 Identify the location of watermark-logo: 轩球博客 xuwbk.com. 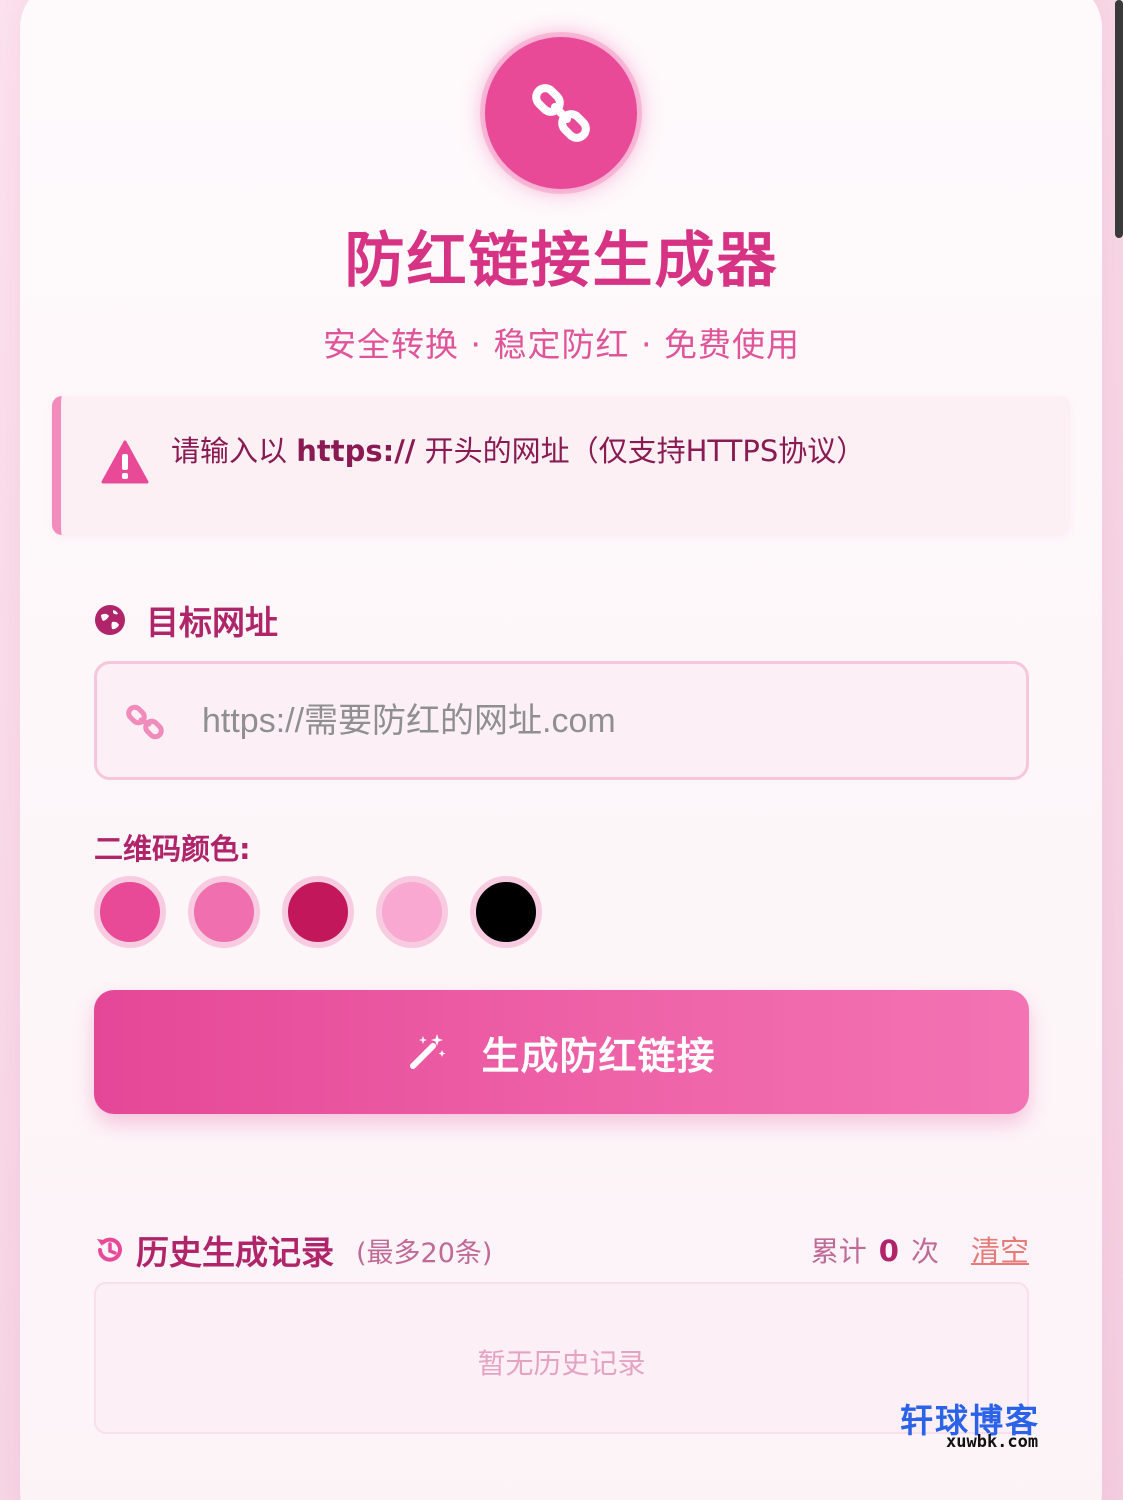
(985, 1424).